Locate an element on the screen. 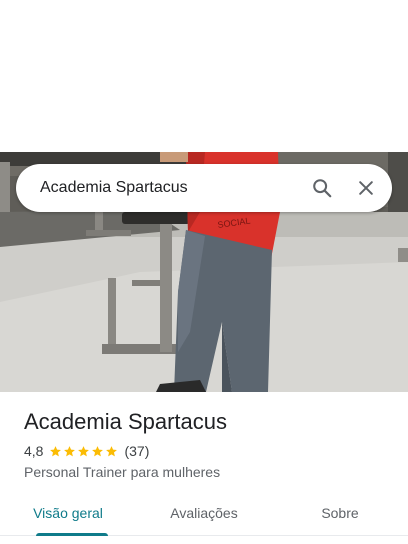 Image resolution: width=408 pixels, height=544 pixels. tab-about-label: Sobre is located at coordinates (340, 513).